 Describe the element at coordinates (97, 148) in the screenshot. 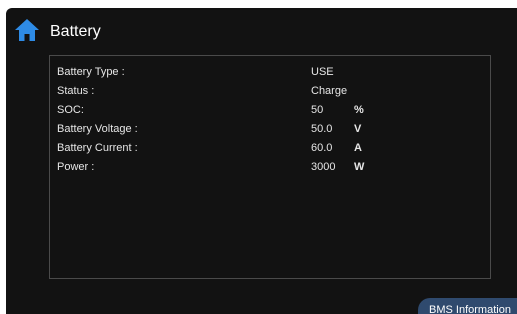

I see `battery-current-label: Battery Current :` at that location.